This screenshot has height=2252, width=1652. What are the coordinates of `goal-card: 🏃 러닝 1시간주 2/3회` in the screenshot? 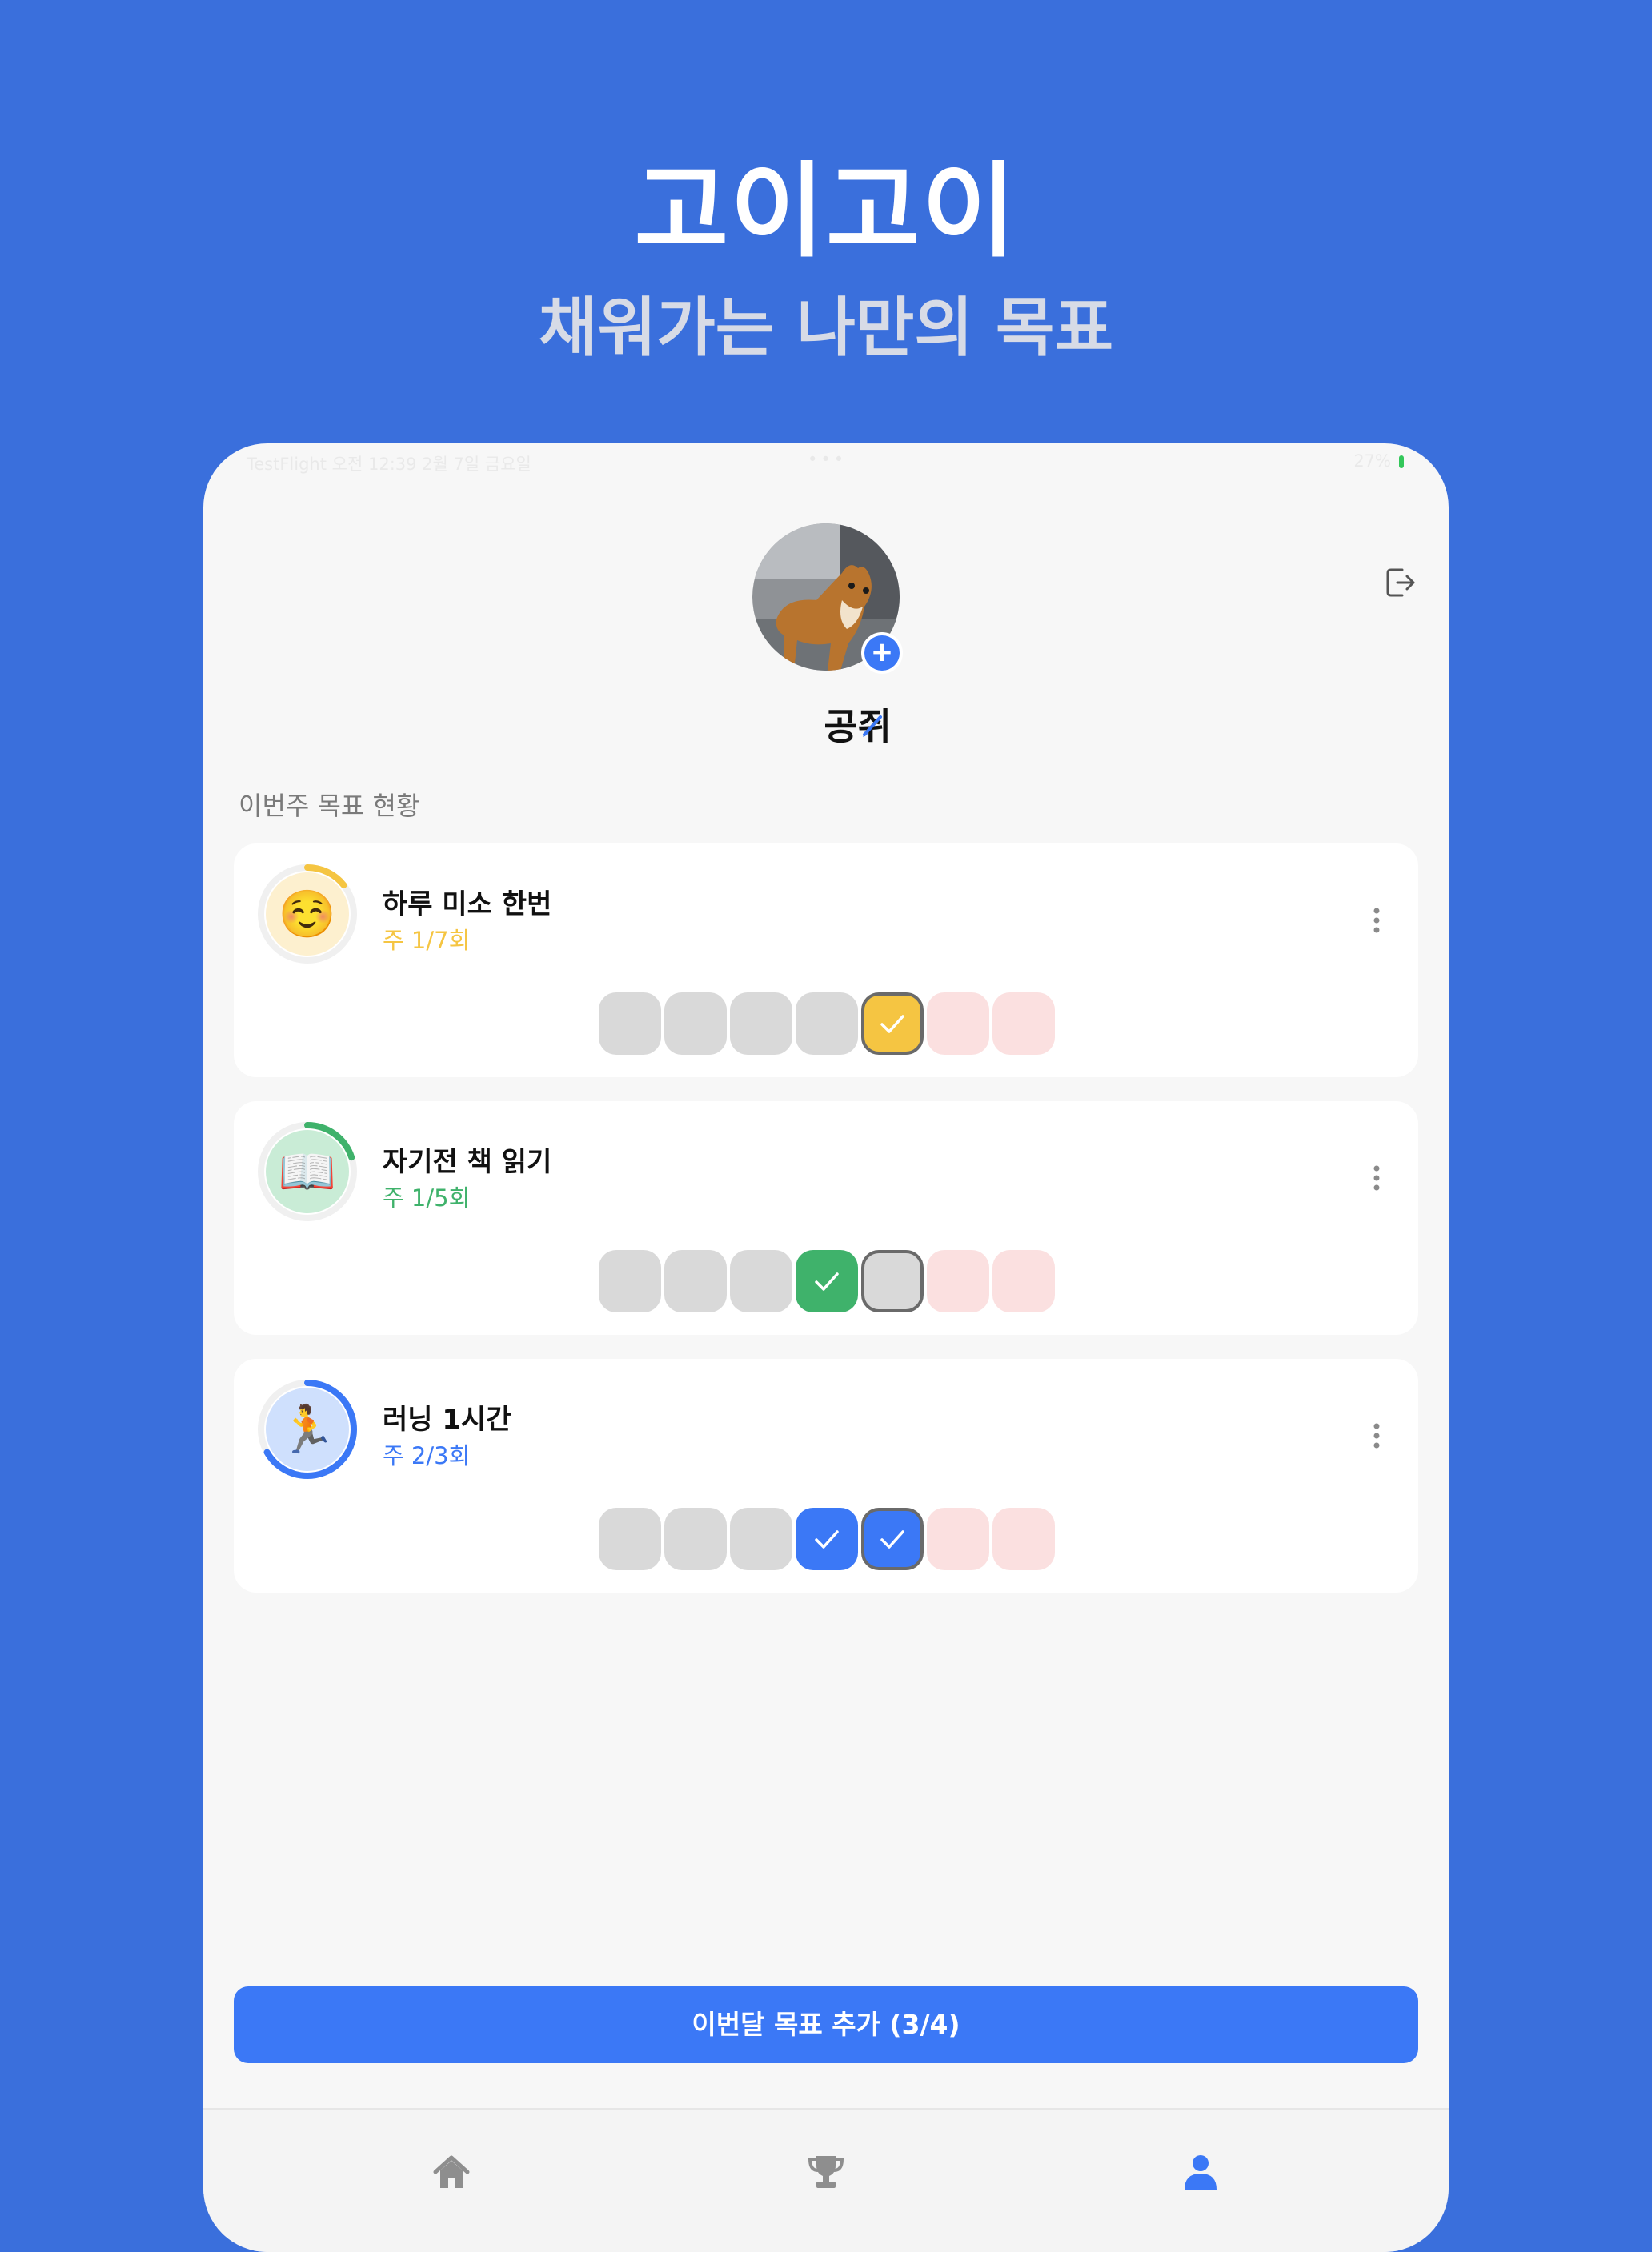 It's located at (826, 1476).